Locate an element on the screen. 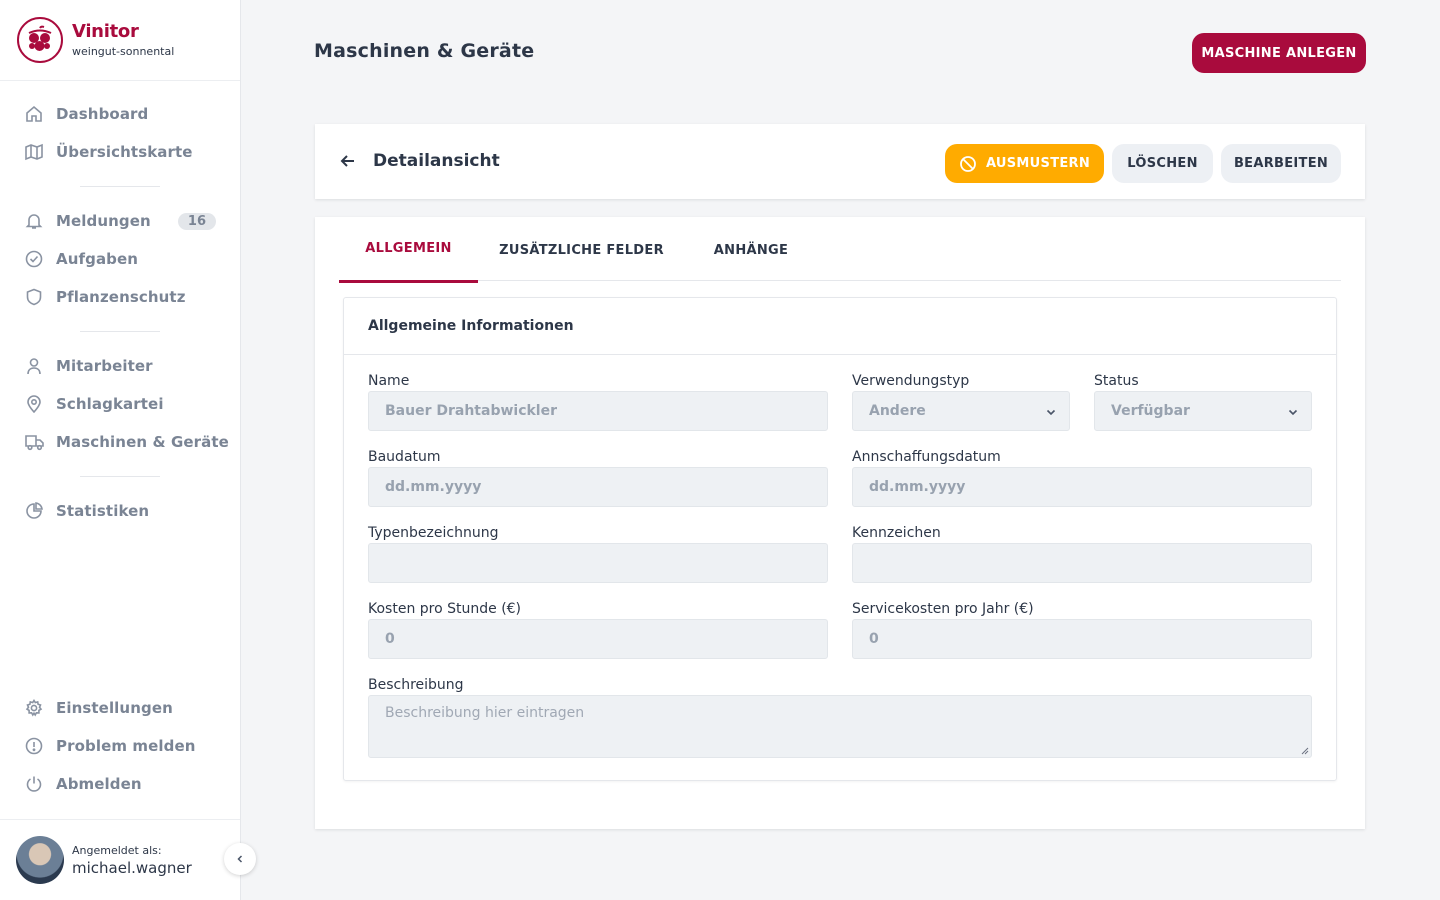 The height and width of the screenshot is (900, 1440). username: michael.wagner is located at coordinates (132, 867).